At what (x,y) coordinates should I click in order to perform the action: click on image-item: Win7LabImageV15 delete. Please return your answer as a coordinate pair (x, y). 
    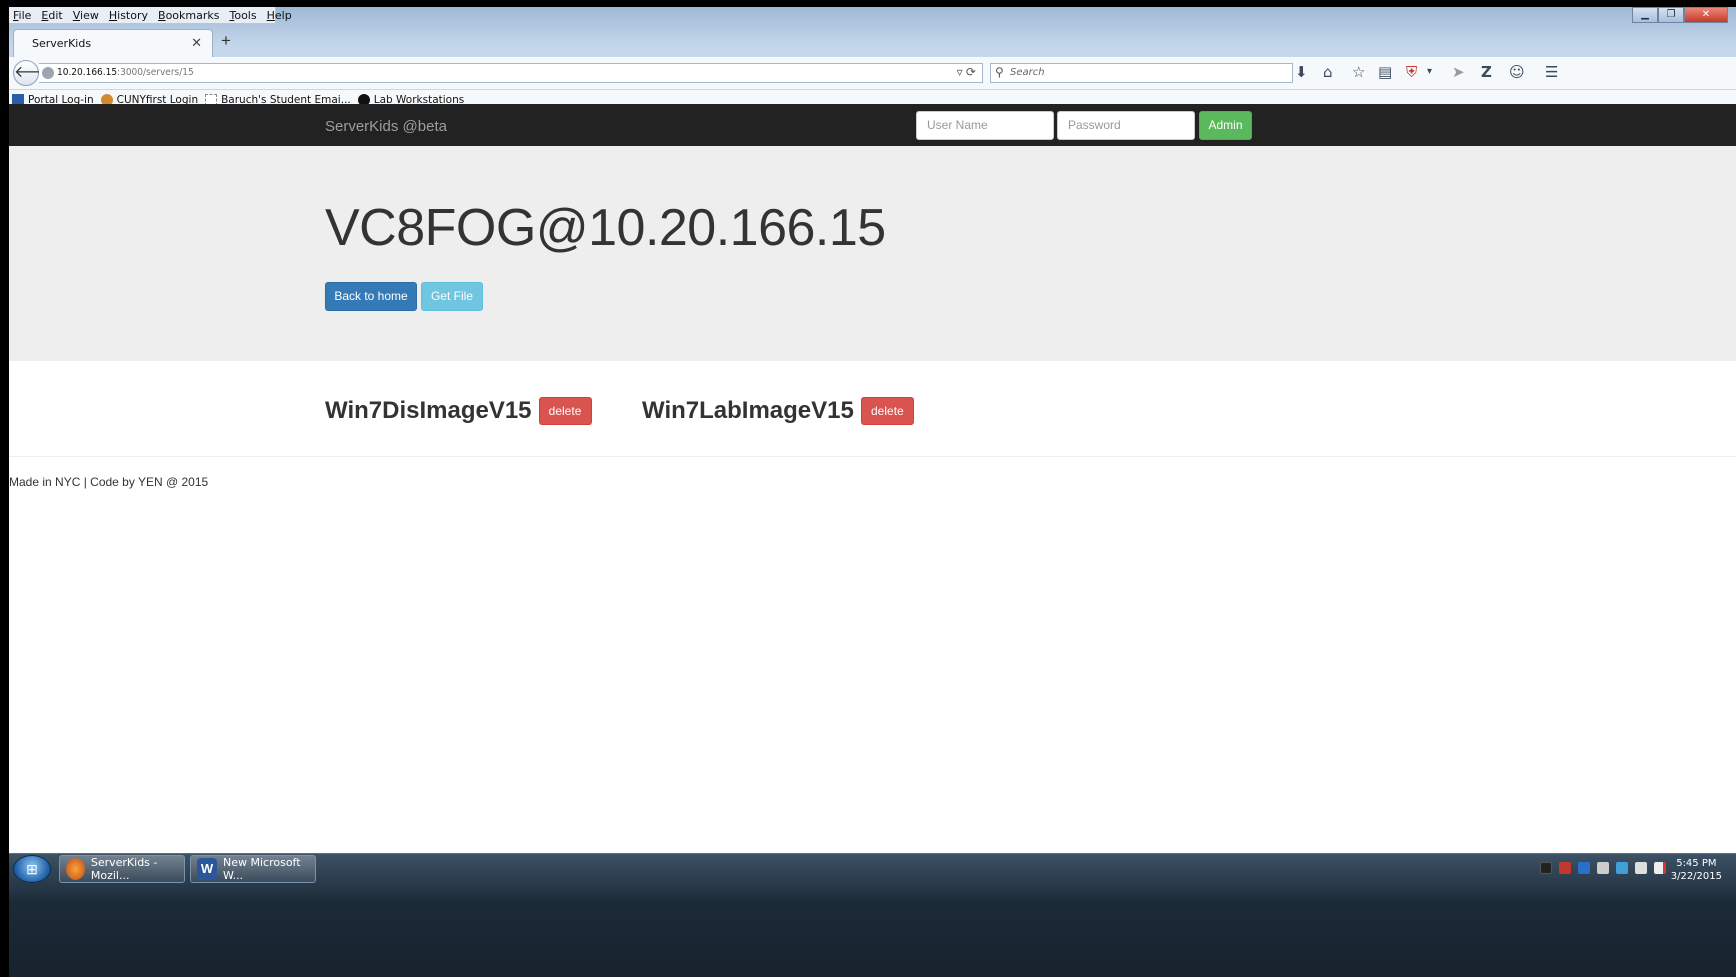
    Looking at the image, I should click on (778, 411).